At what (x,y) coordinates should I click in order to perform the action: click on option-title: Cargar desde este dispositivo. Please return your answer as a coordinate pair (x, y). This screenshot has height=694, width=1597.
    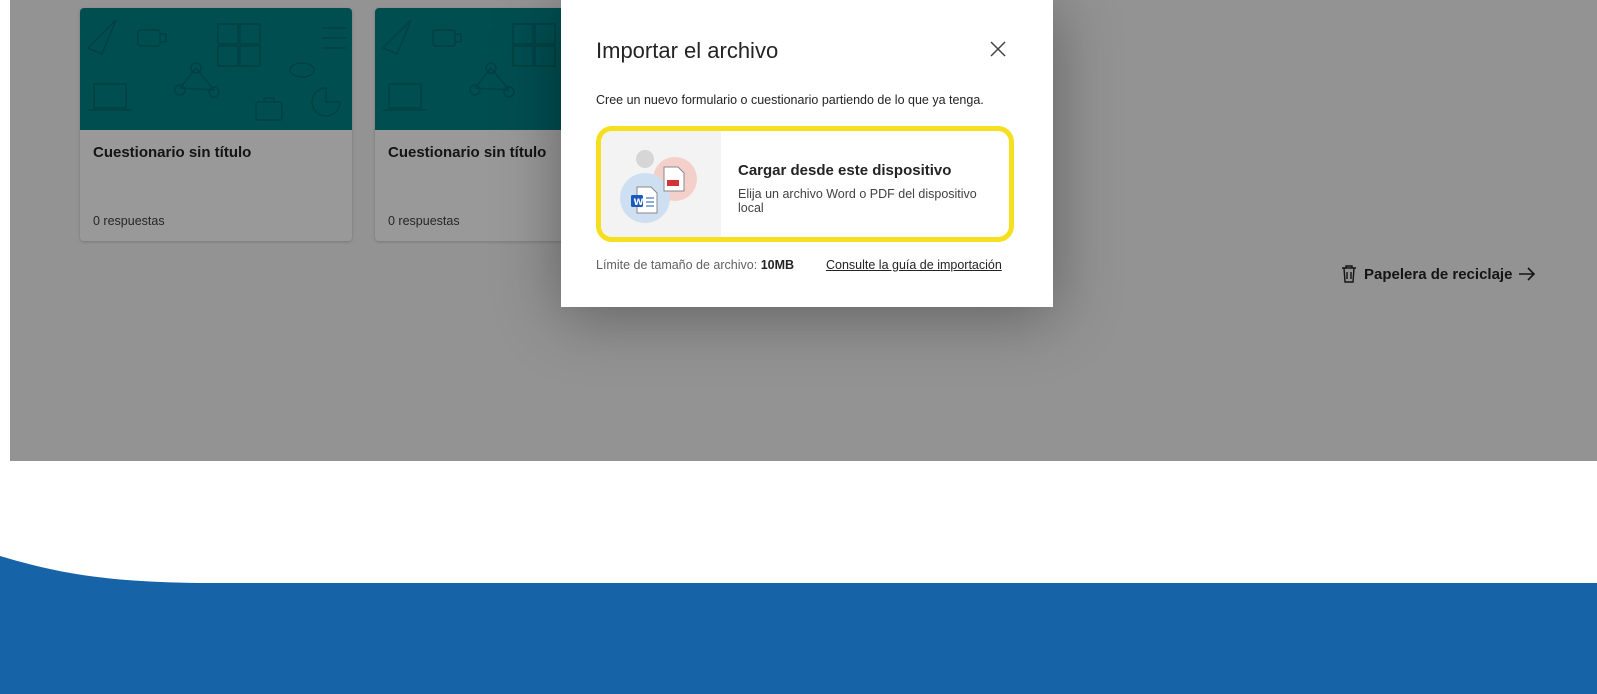
    Looking at the image, I should click on (845, 170).